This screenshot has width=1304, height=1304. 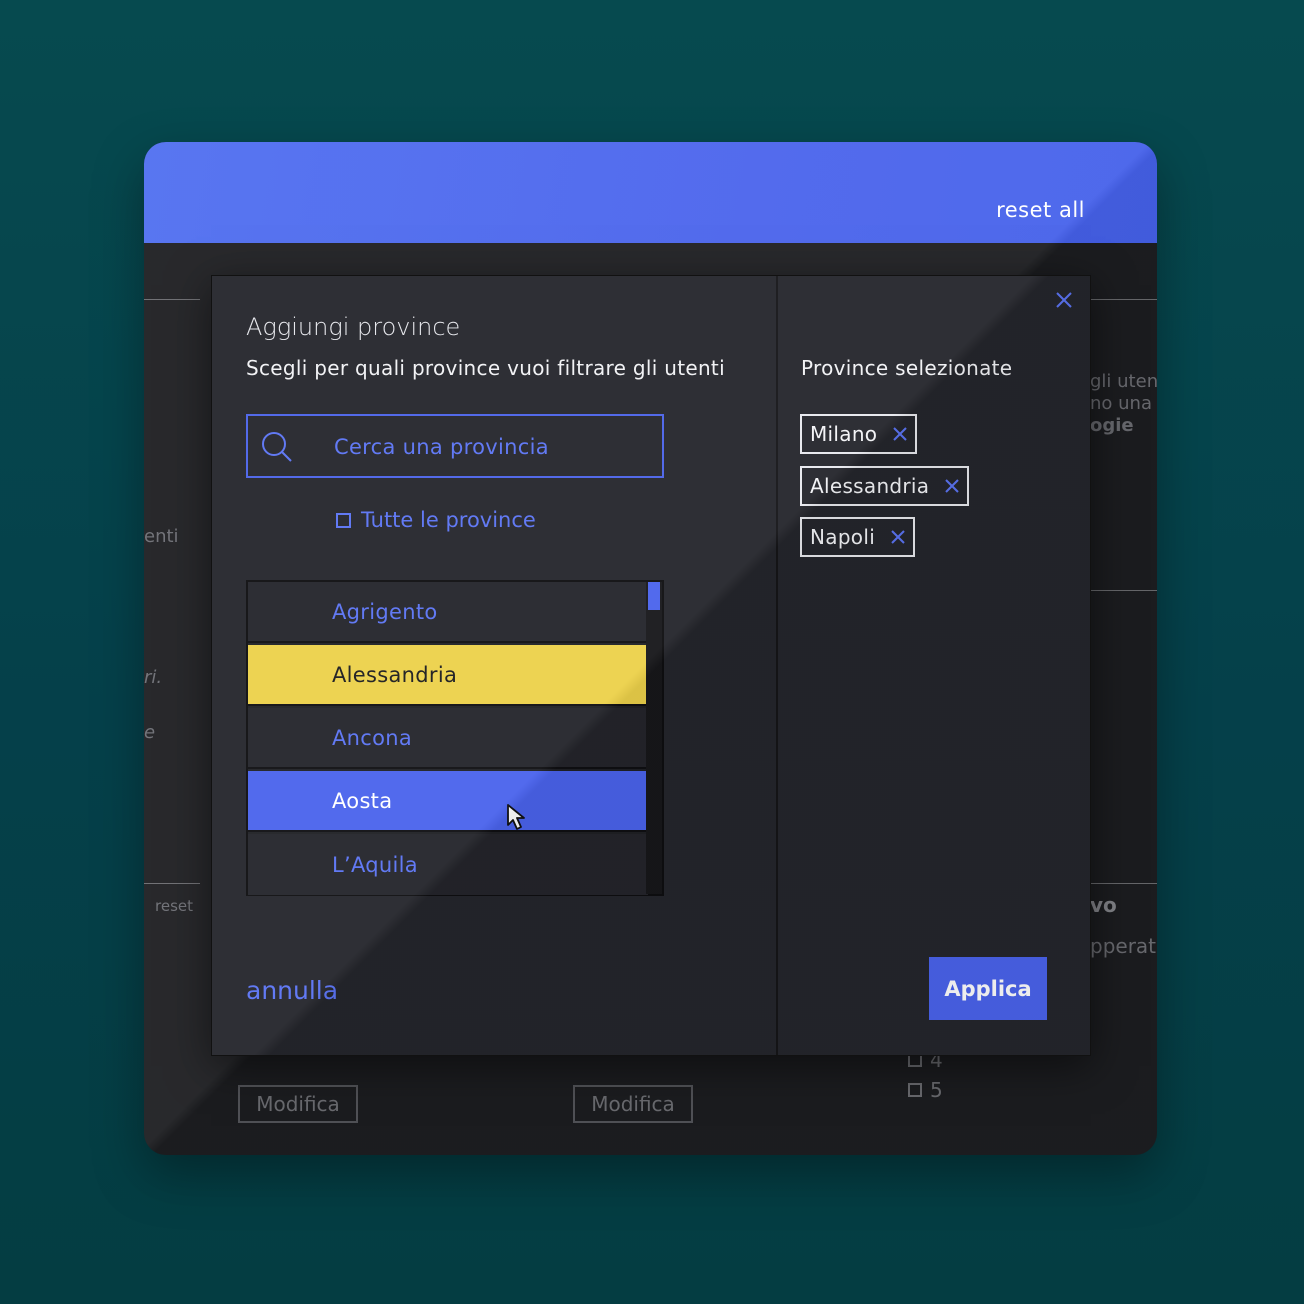 I want to click on list-item-agrigento: Agrigento, so click(x=448, y=612).